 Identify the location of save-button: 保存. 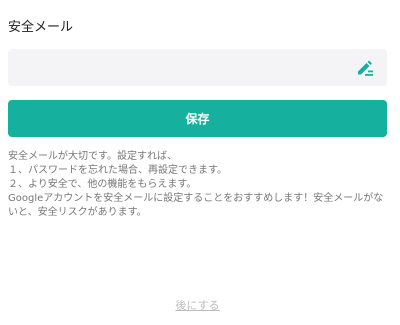
(197, 118).